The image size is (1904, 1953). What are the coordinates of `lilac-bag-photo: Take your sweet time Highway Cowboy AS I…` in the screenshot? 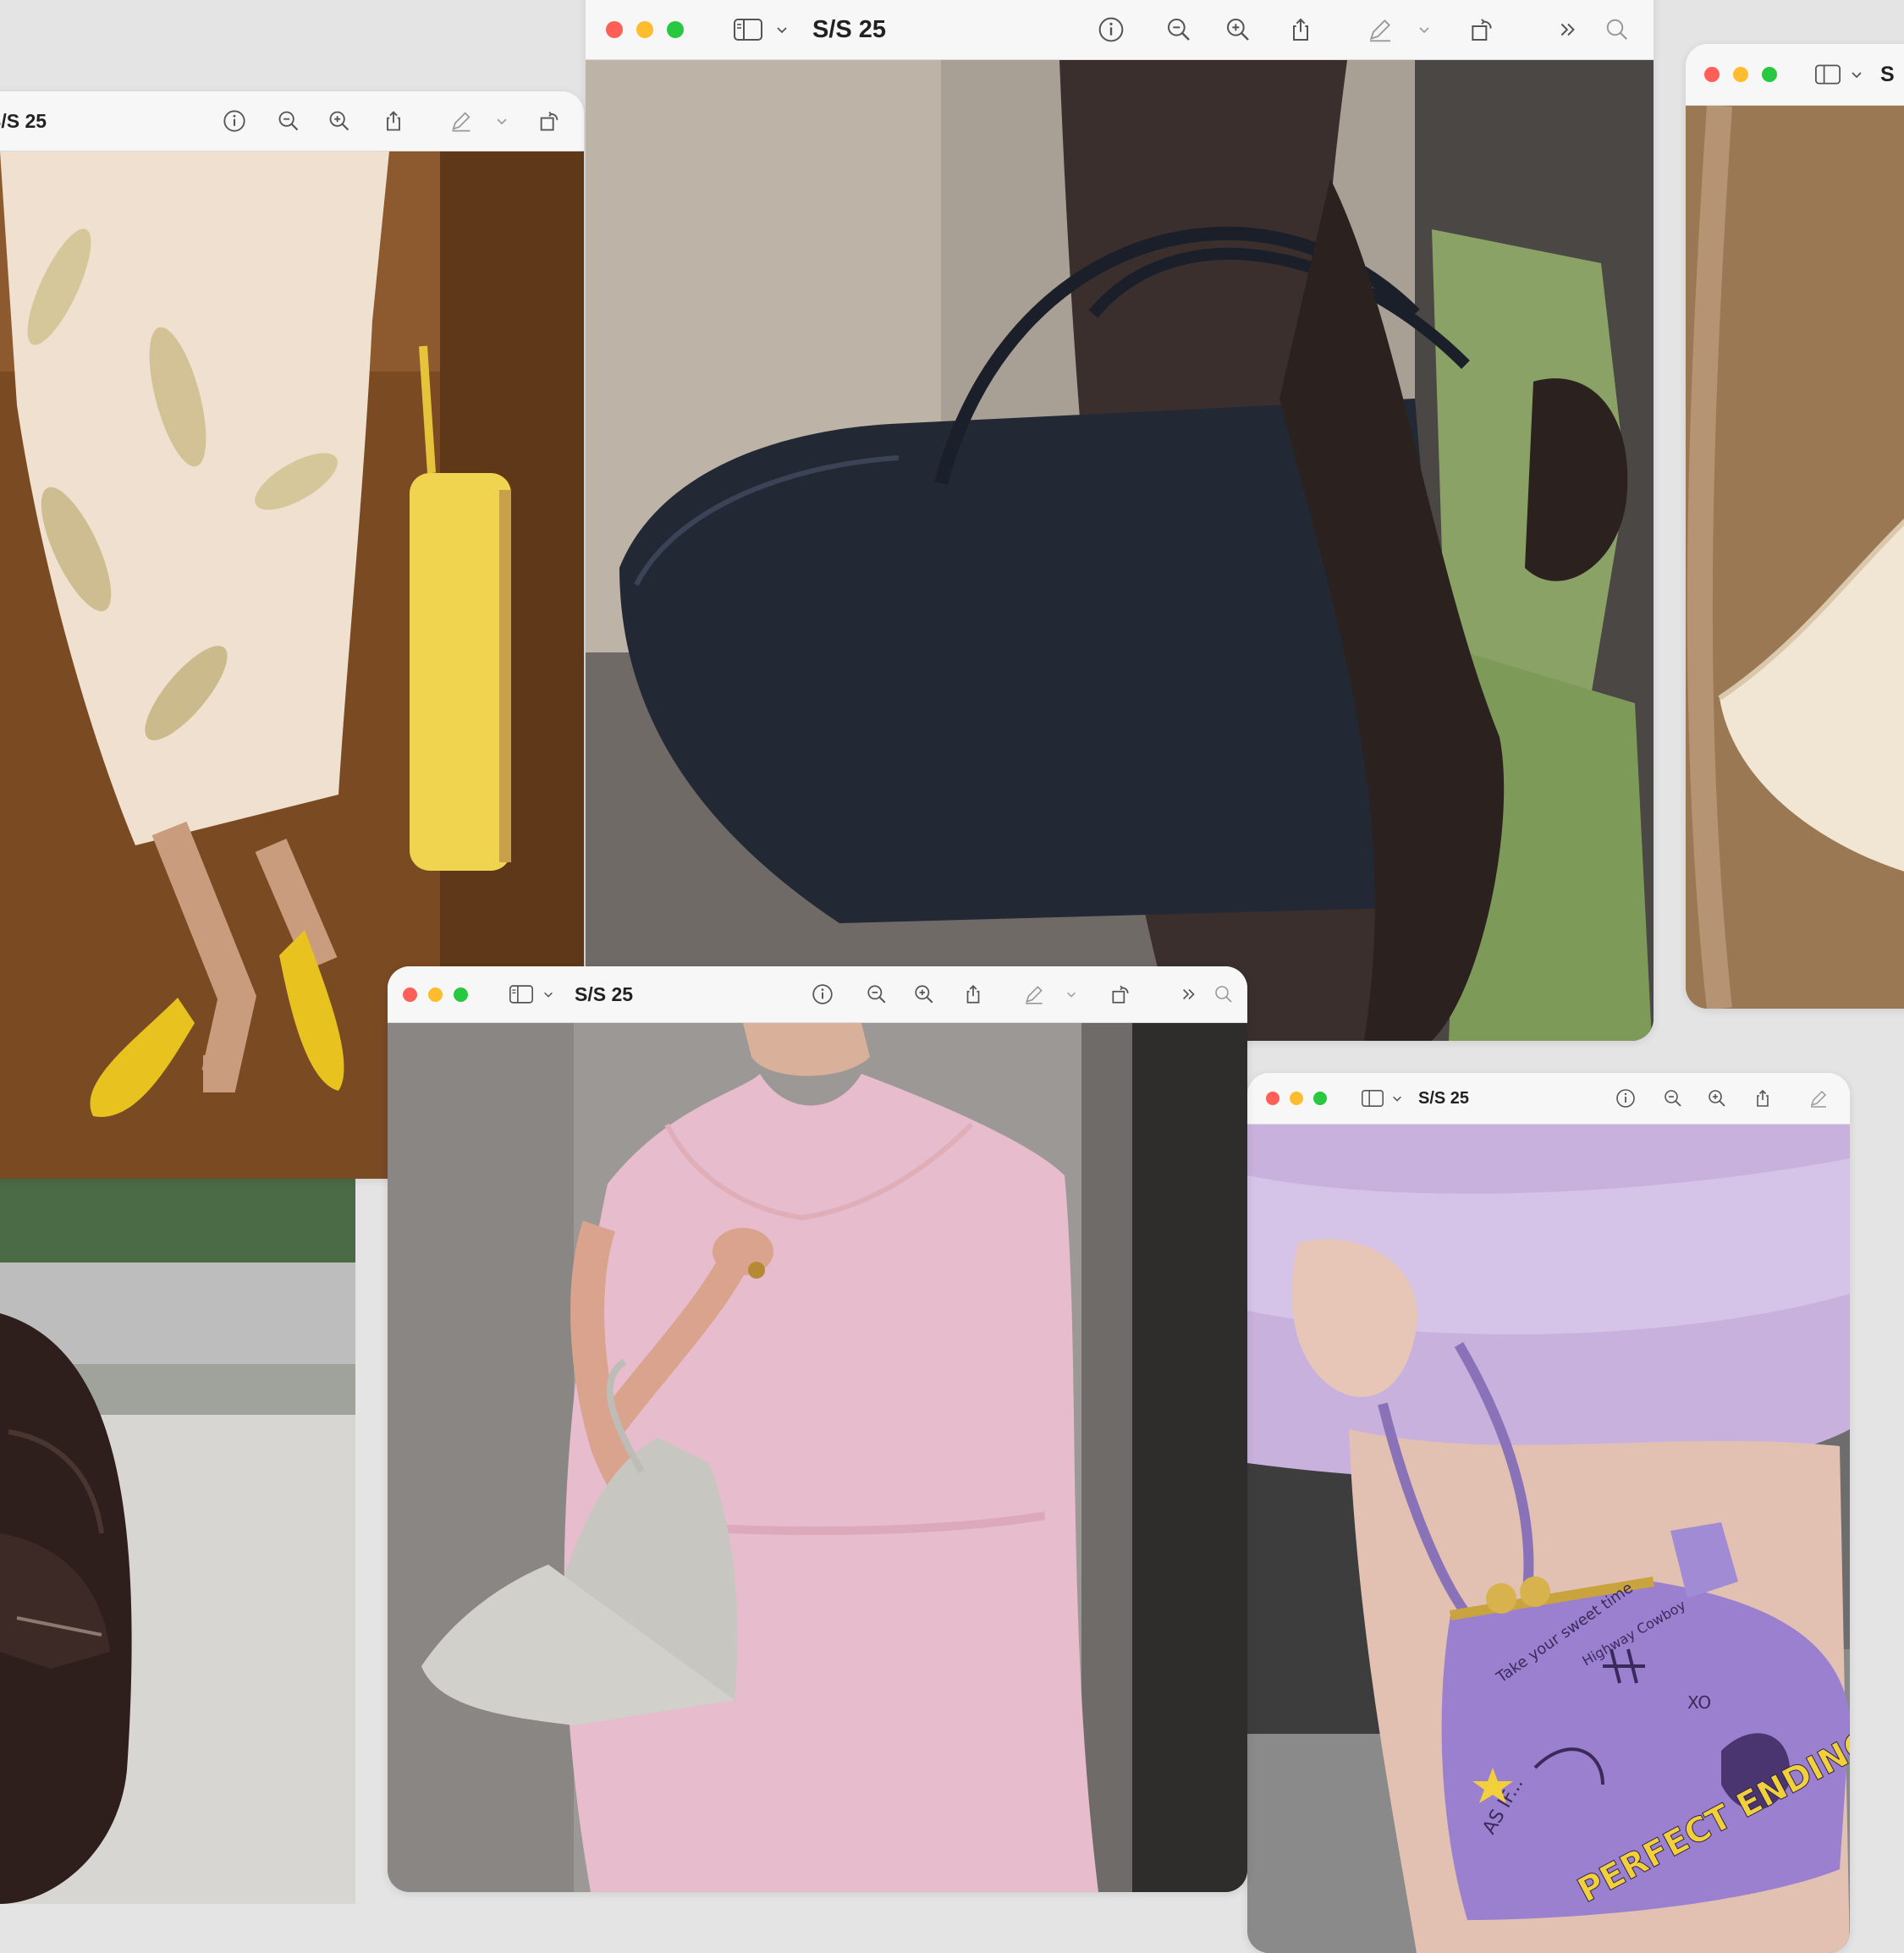 It's located at (1548, 1539).